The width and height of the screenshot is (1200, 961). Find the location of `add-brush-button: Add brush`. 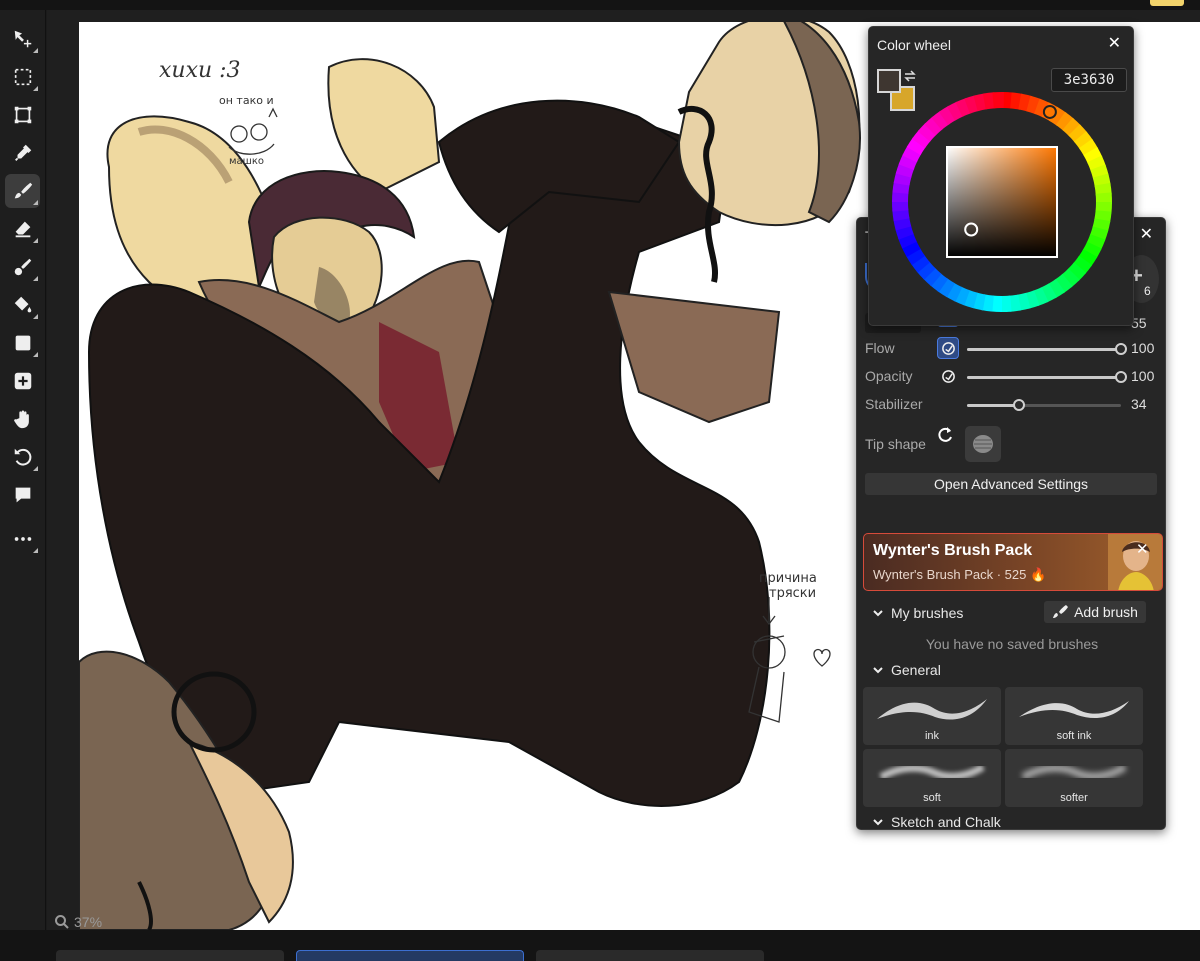

add-brush-button: Add brush is located at coordinates (1095, 612).